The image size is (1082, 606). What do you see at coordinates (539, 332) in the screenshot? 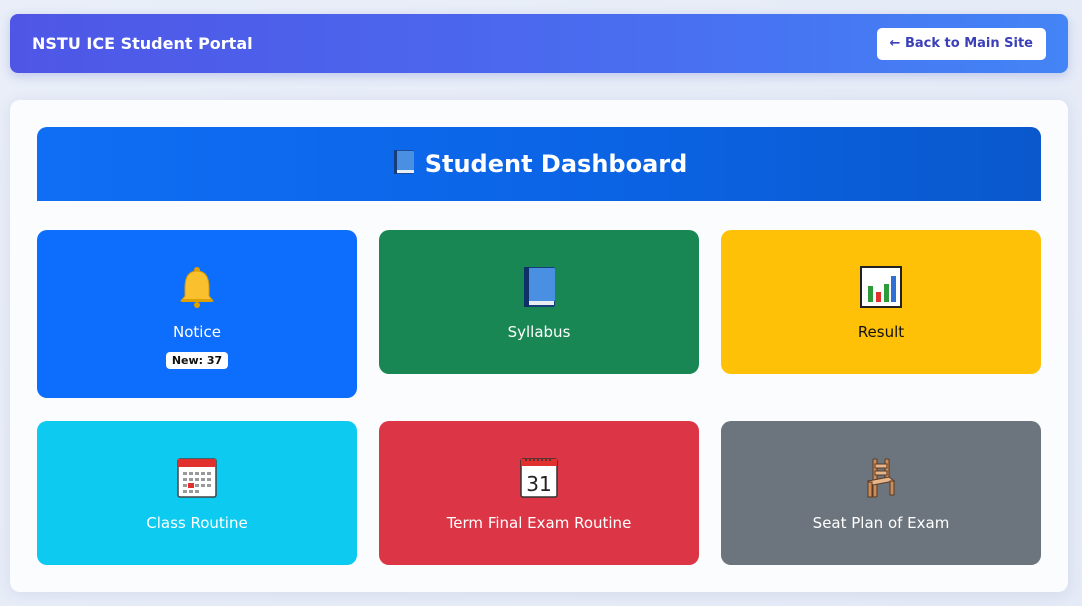
I see `syllabus-label: Syllabus` at bounding box center [539, 332].